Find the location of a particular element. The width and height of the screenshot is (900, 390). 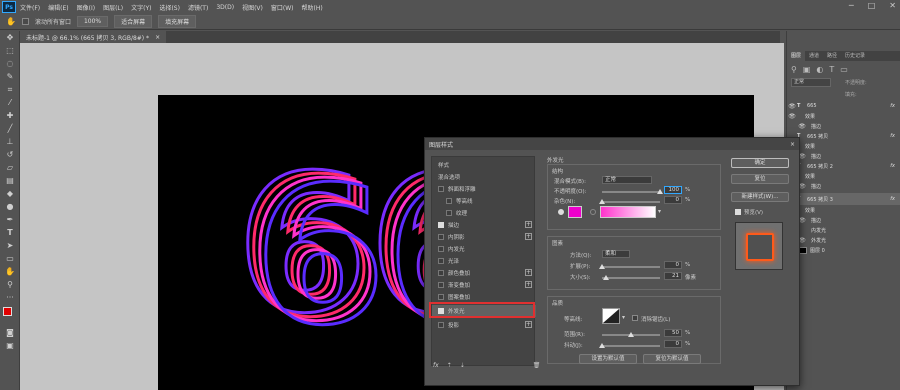

spread-slider is located at coordinates (631, 267).